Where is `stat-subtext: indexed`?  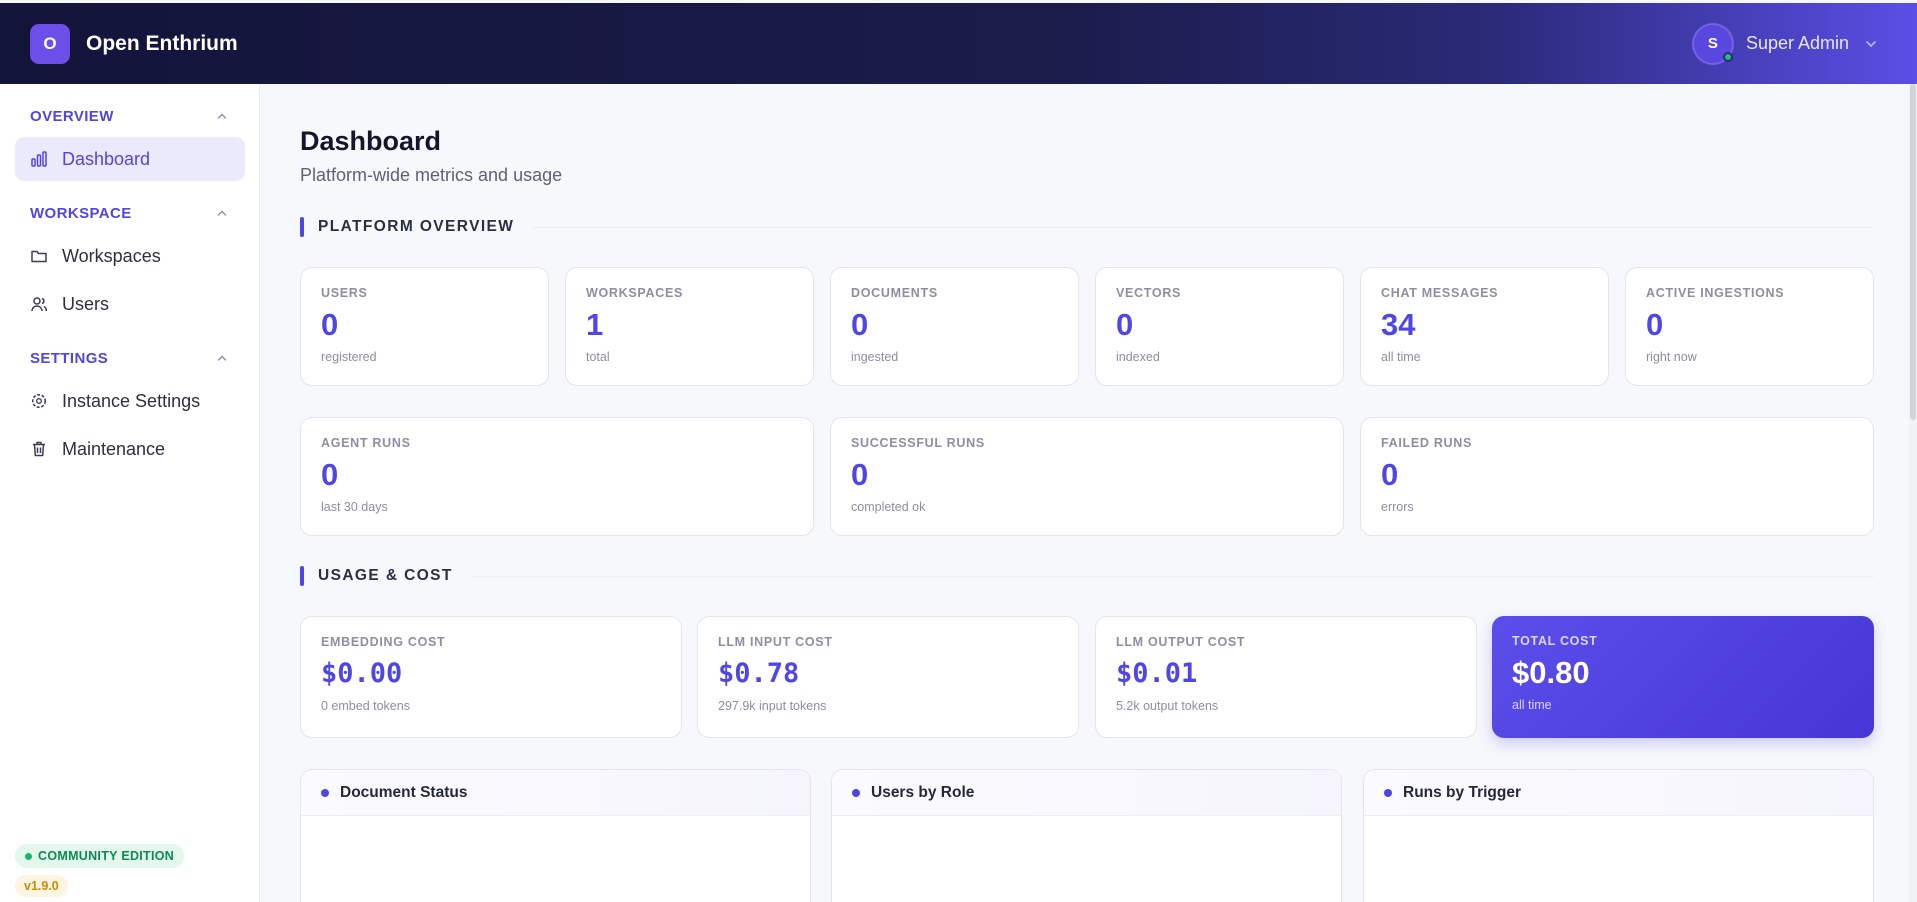 stat-subtext: indexed is located at coordinates (1138, 357).